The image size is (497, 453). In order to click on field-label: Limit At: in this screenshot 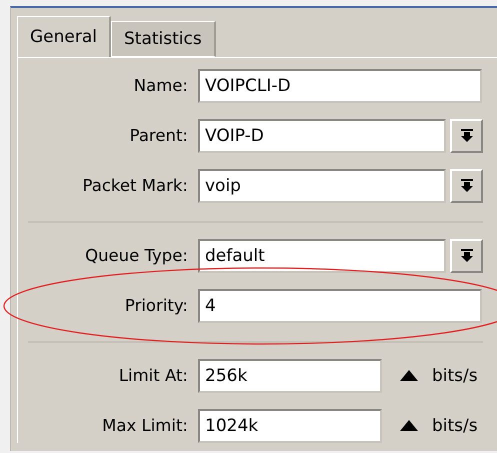, I will do `click(153, 375)`.